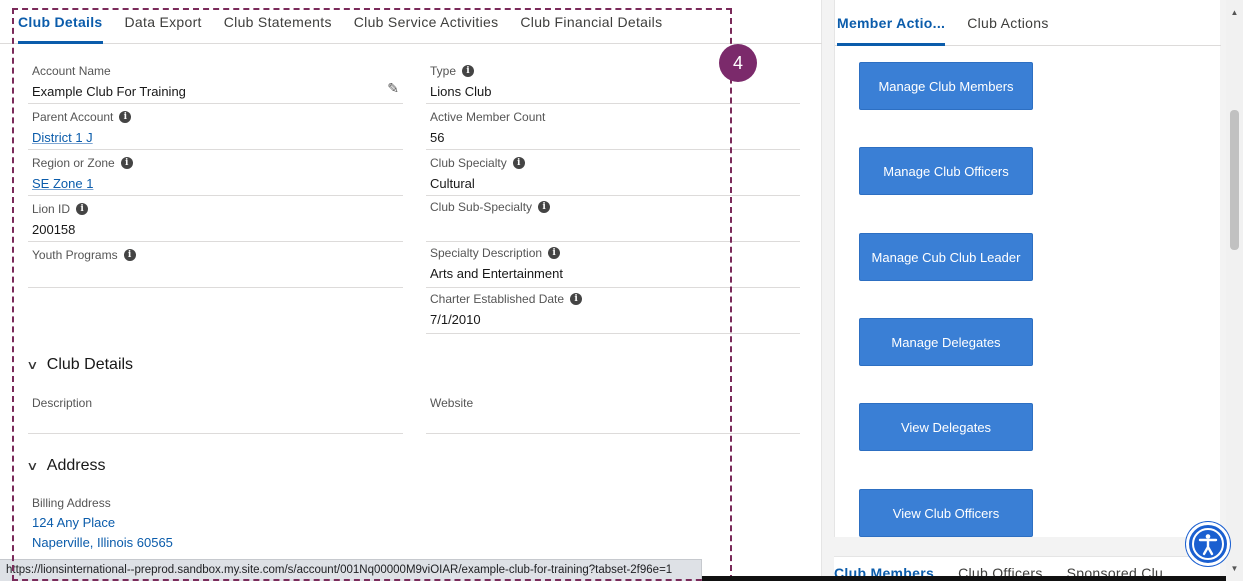 The image size is (1243, 581). I want to click on view-club-officers-button: View Club Officers, so click(946, 513).